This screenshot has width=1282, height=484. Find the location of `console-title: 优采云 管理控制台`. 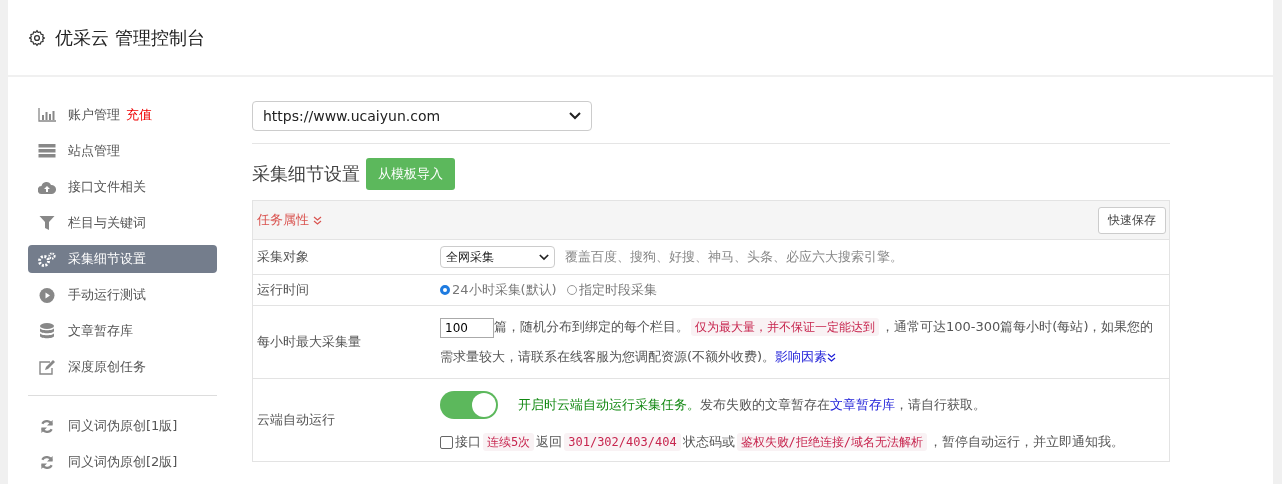

console-title: 优采云 管理控制台 is located at coordinates (130, 37).